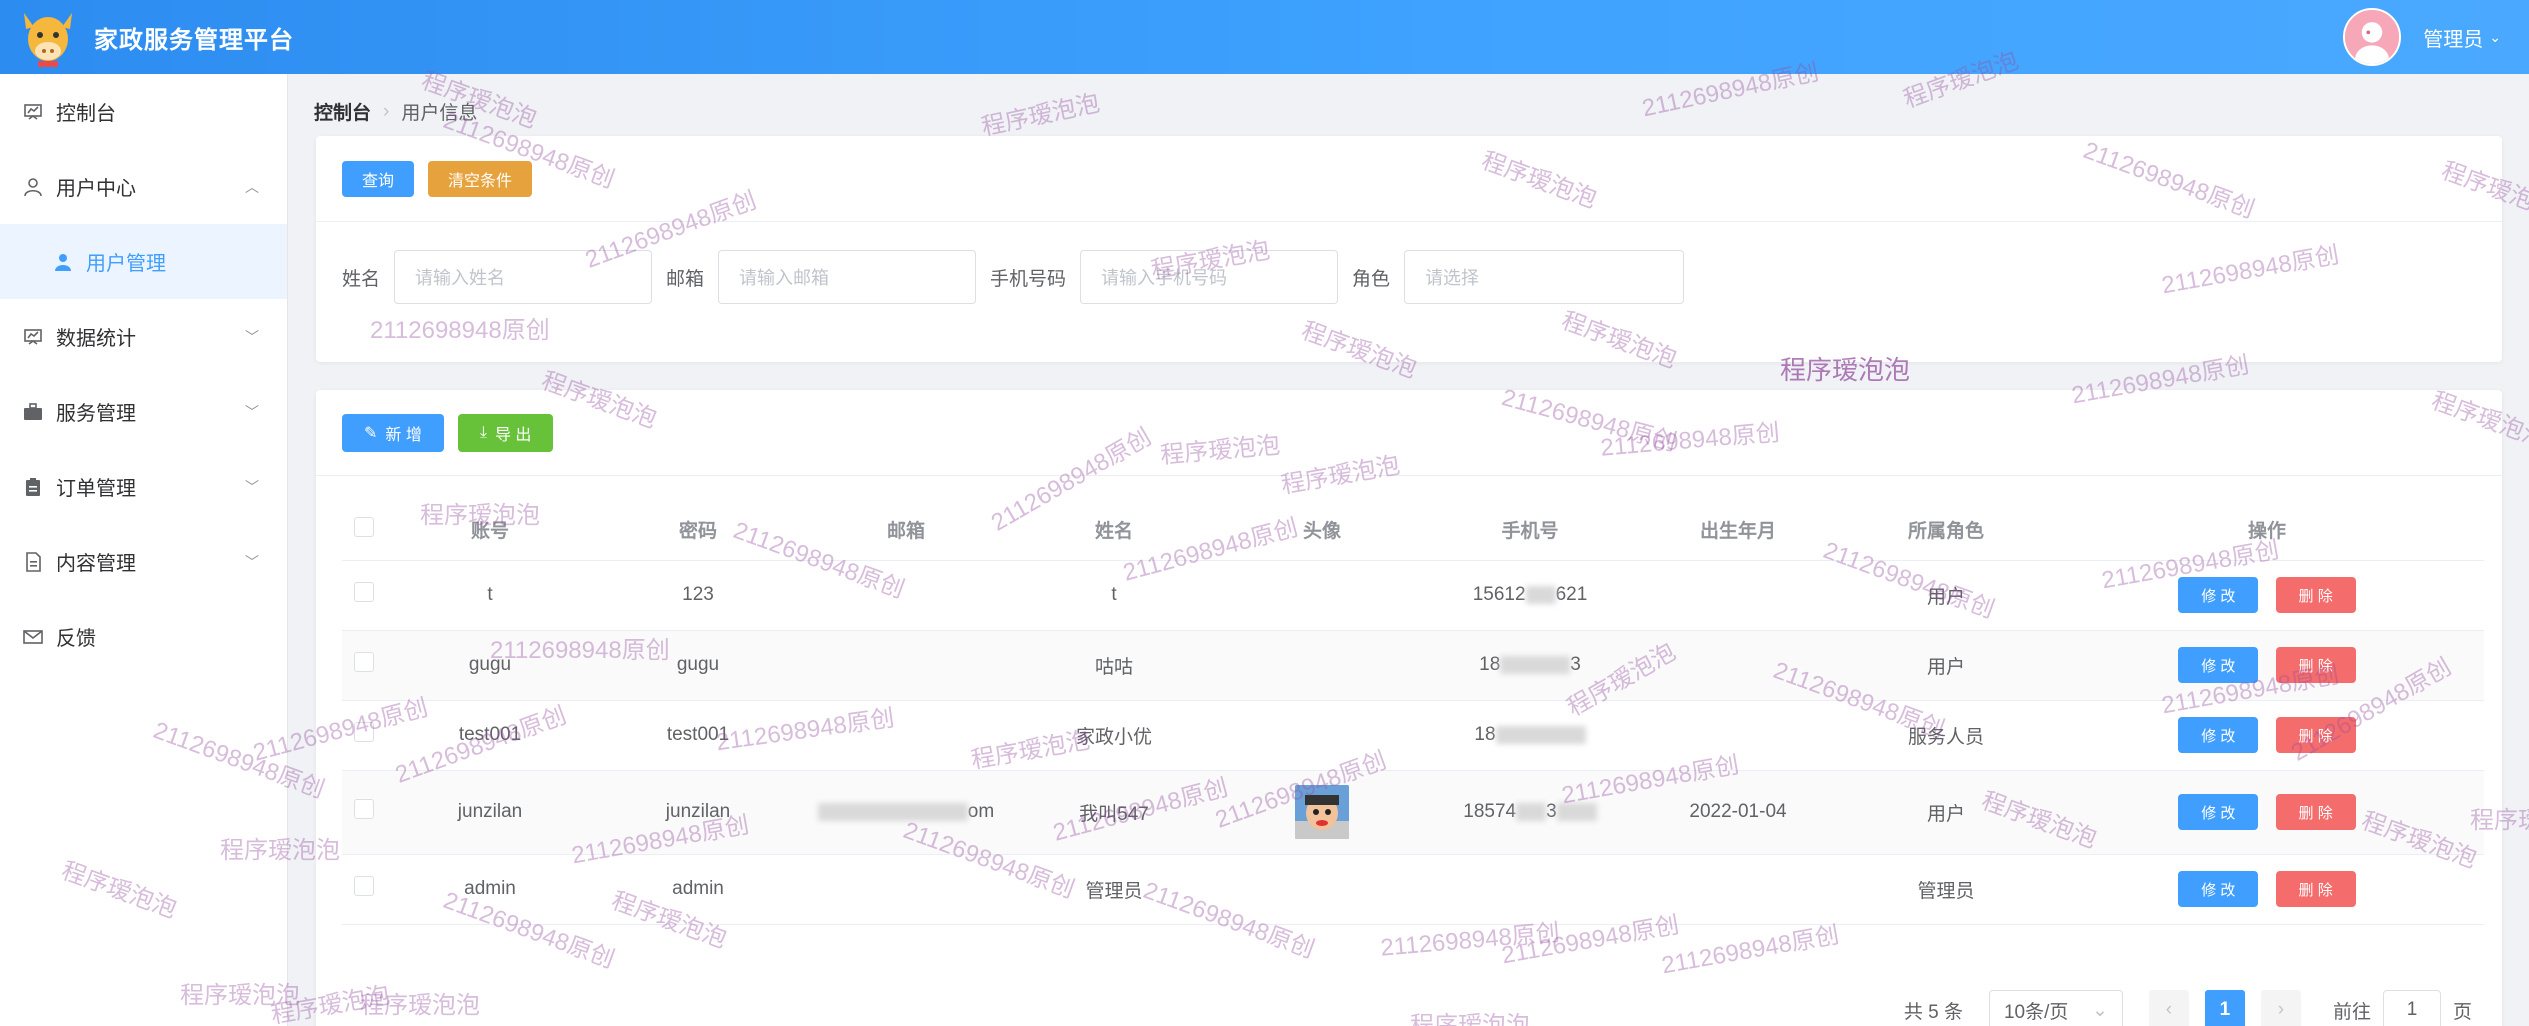 The image size is (2529, 1026). I want to click on sidebar-item-orders: 订单管理 ﹀, so click(143, 486).